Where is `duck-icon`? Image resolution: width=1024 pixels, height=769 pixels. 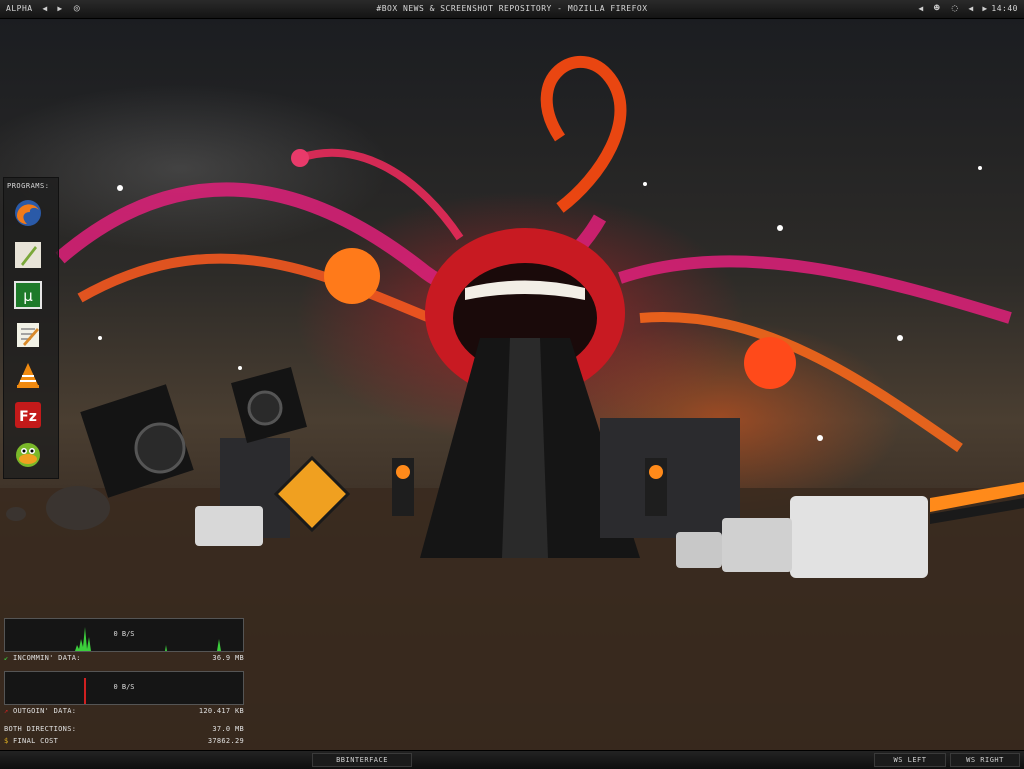 duck-icon is located at coordinates (28, 455).